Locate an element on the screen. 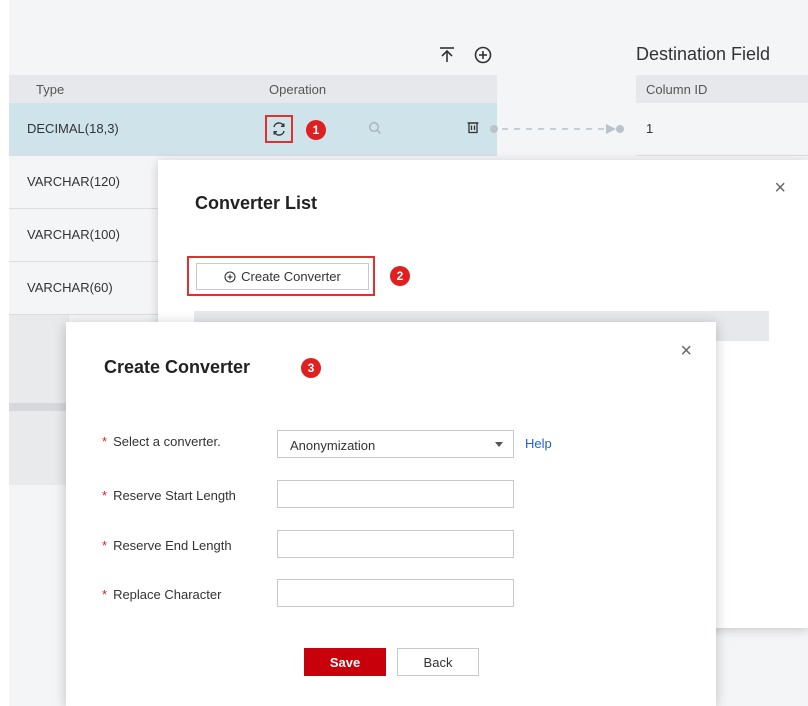 The width and height of the screenshot is (808, 706). create-converter-button: Create Converter is located at coordinates (282, 276).